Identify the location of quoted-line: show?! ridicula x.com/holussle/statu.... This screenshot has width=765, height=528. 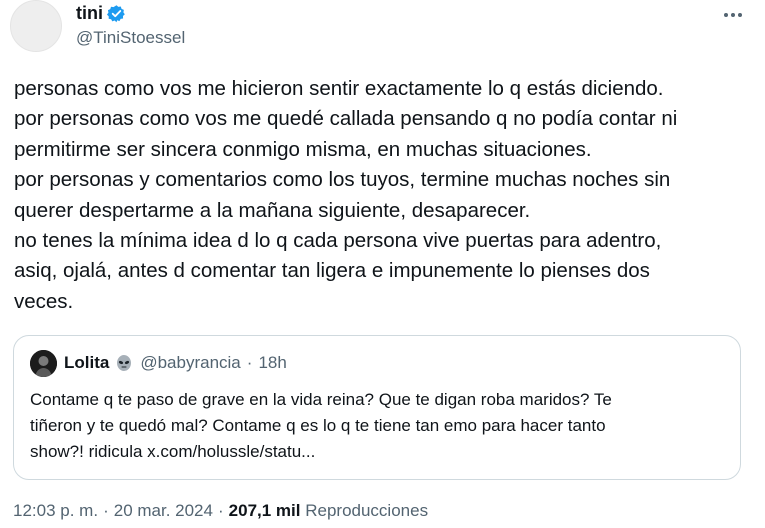
(173, 451).